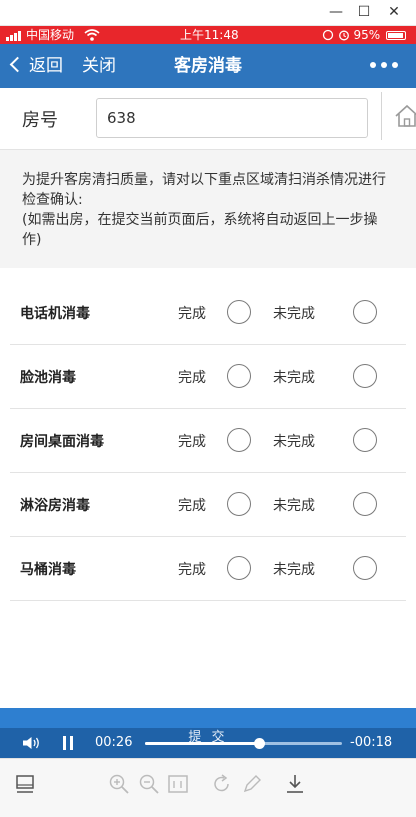 The height and width of the screenshot is (817, 416). I want to click on checklist-item-label: 马桶消毒, so click(48, 570).